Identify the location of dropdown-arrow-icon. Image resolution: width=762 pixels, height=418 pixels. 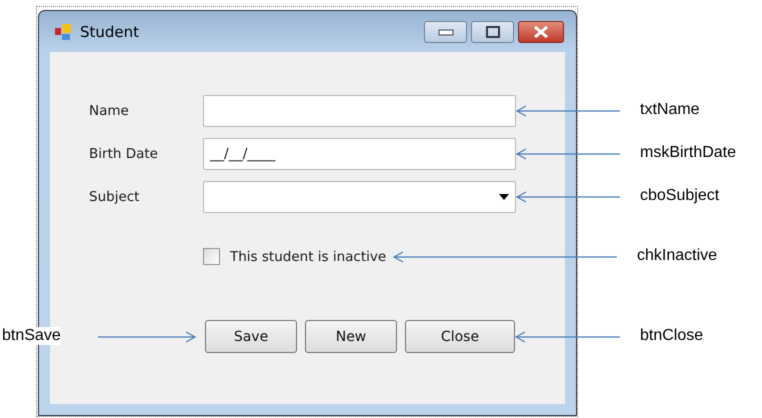
(504, 197).